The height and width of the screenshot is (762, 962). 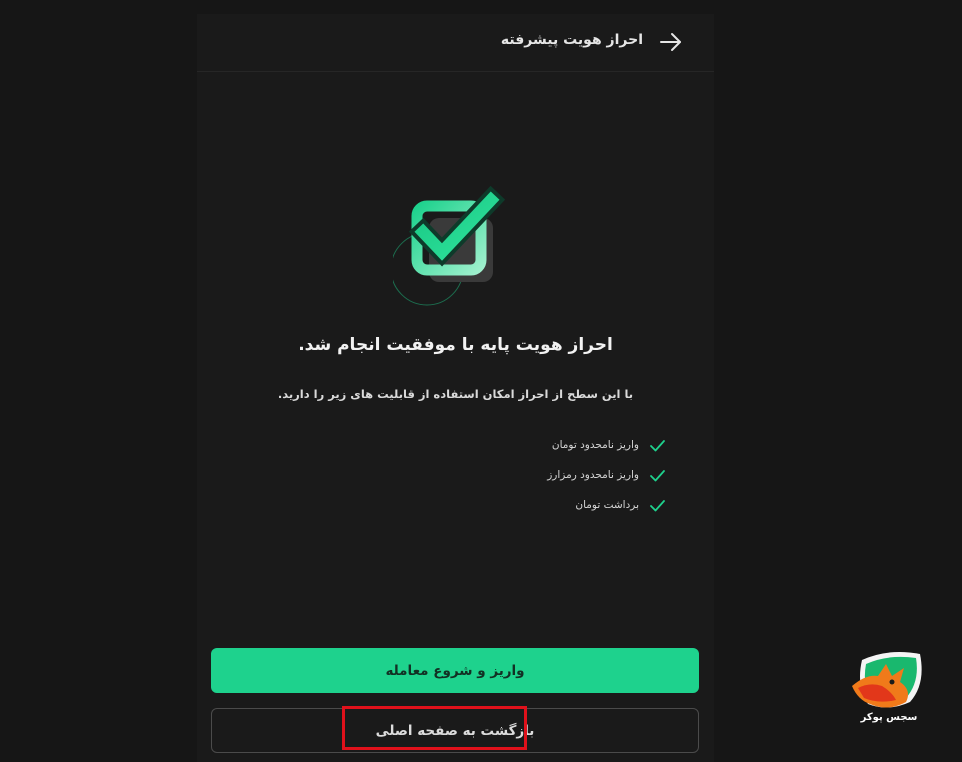 I want to click on list-item: برداشت تومان, so click(x=566, y=505).